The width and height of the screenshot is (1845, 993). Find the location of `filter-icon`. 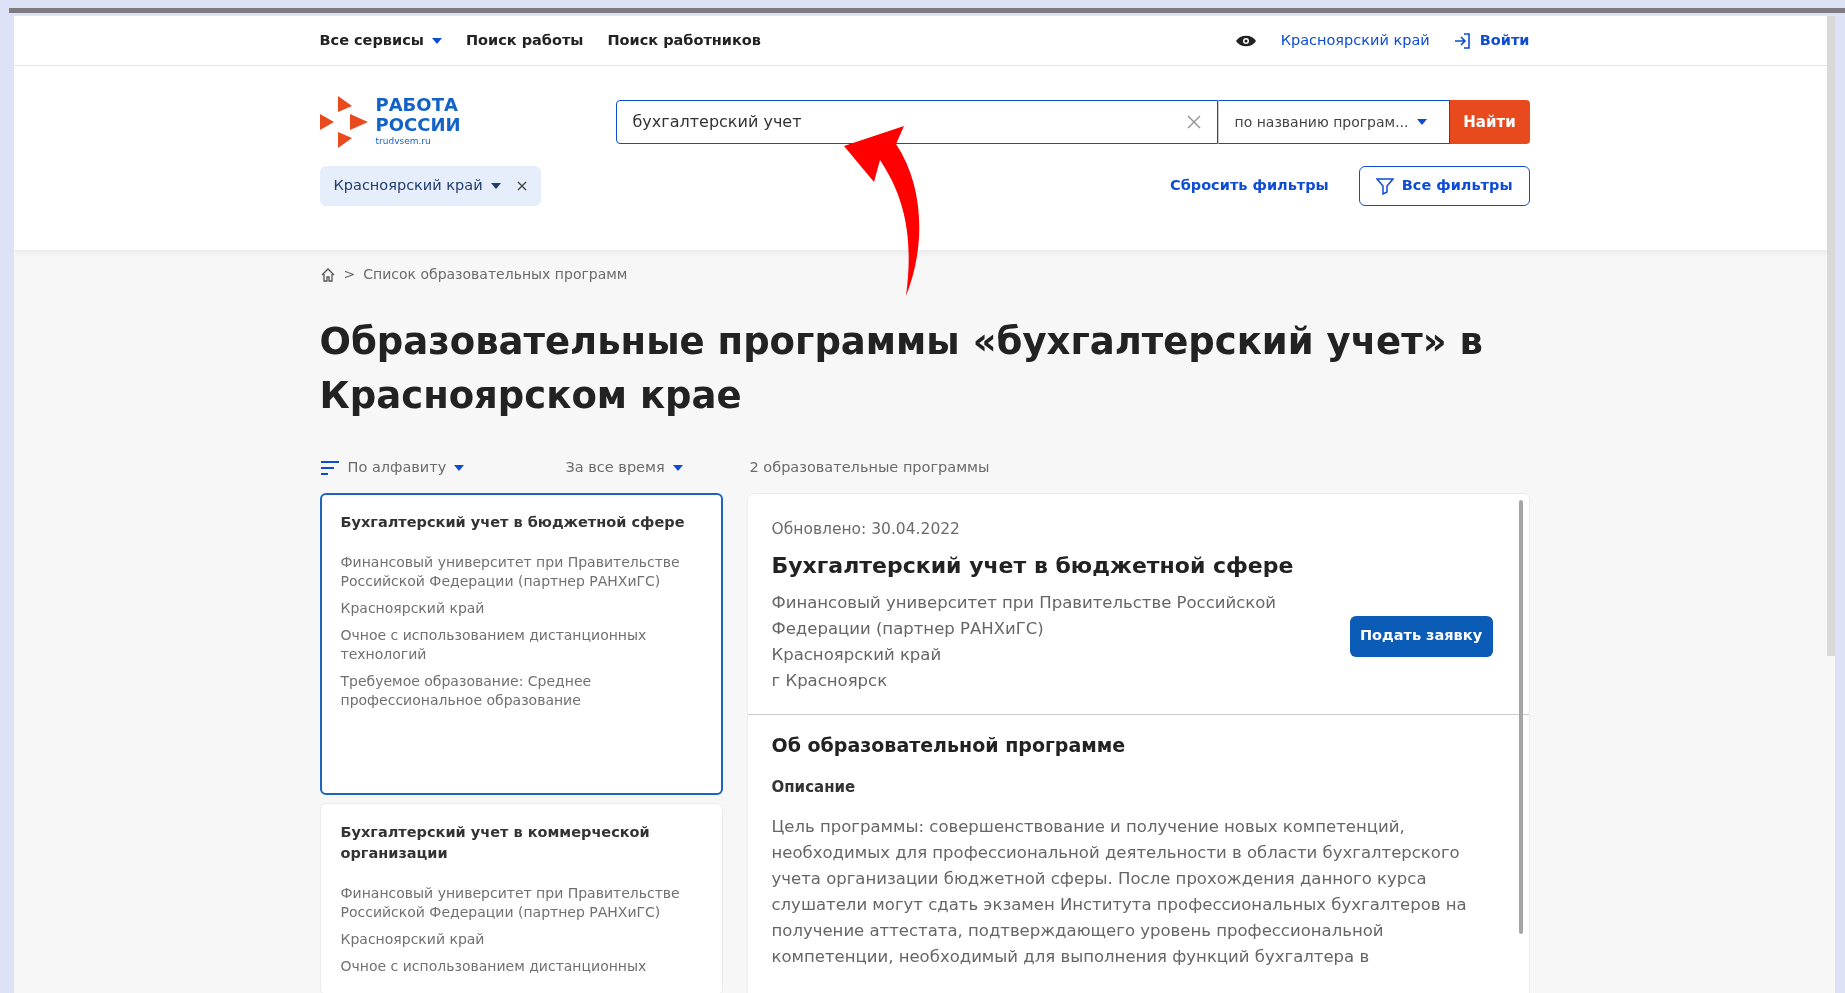

filter-icon is located at coordinates (1384, 186).